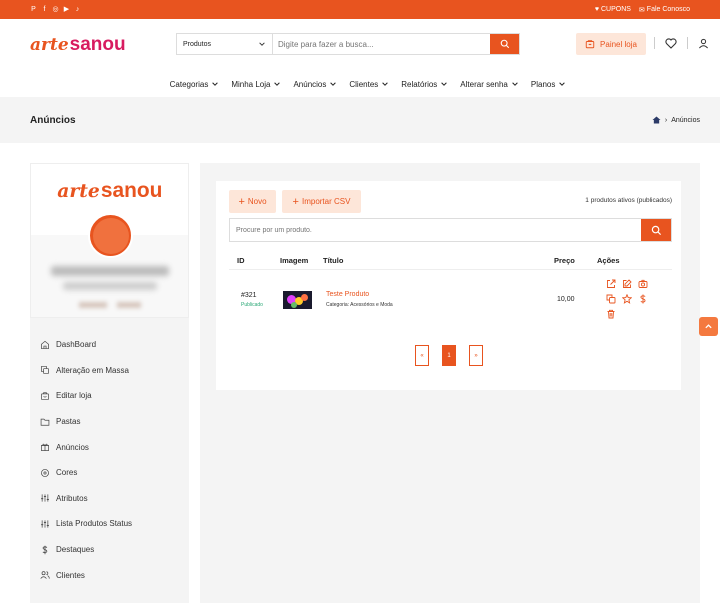 The height and width of the screenshot is (603, 720). Describe the element at coordinates (369, 84) in the screenshot. I see `nav-item-3: Clientes` at that location.